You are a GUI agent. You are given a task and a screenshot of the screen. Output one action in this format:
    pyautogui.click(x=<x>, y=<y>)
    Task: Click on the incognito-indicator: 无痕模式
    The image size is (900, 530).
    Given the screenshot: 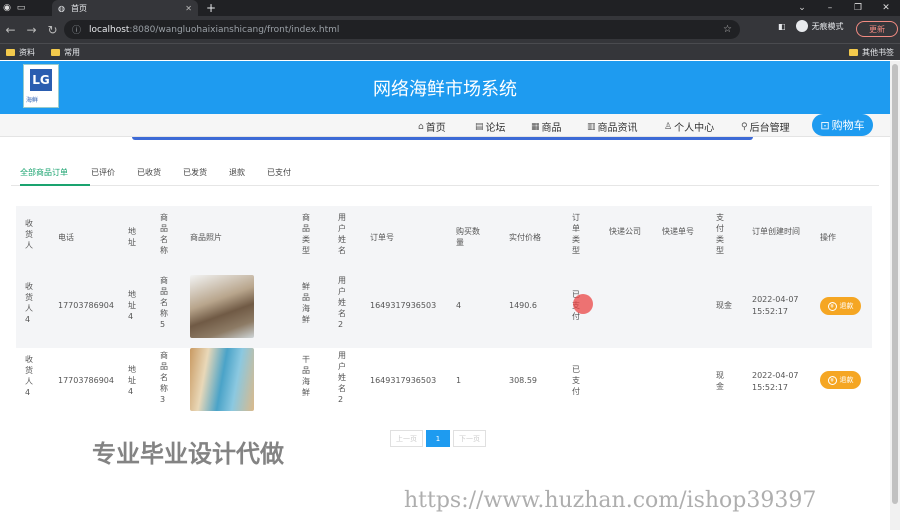 What is the action you would take?
    pyautogui.click(x=819, y=26)
    